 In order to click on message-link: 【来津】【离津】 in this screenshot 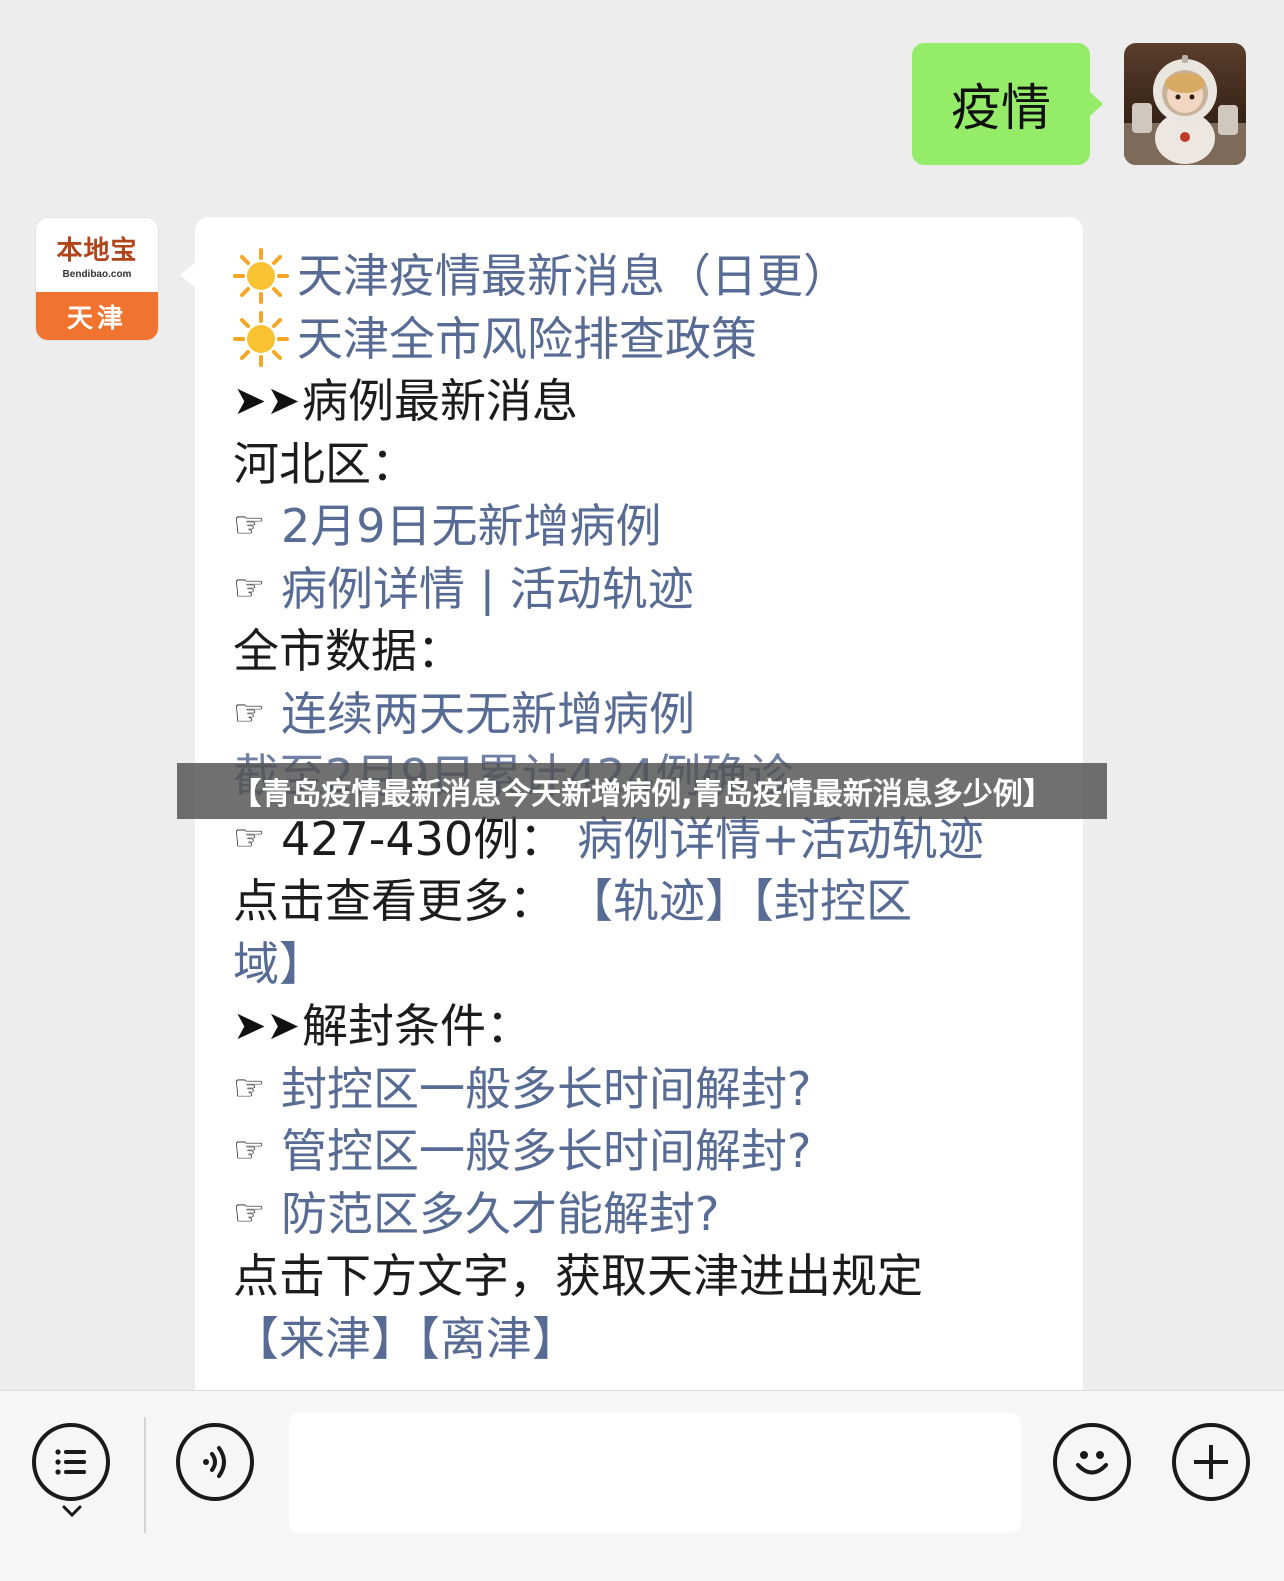, I will do `click(405, 1339)`.